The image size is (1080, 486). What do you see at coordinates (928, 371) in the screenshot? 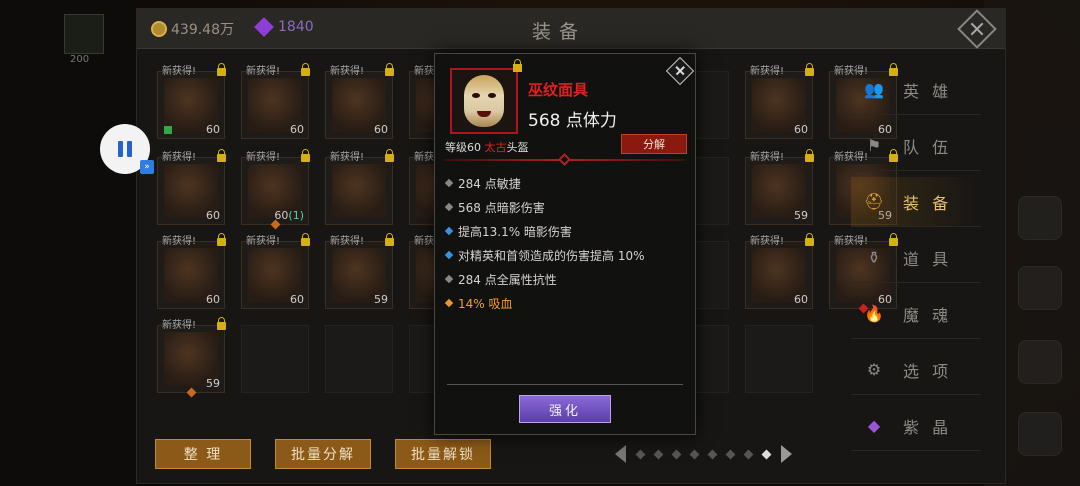
I see `menu-item-label: 选 项` at bounding box center [928, 371].